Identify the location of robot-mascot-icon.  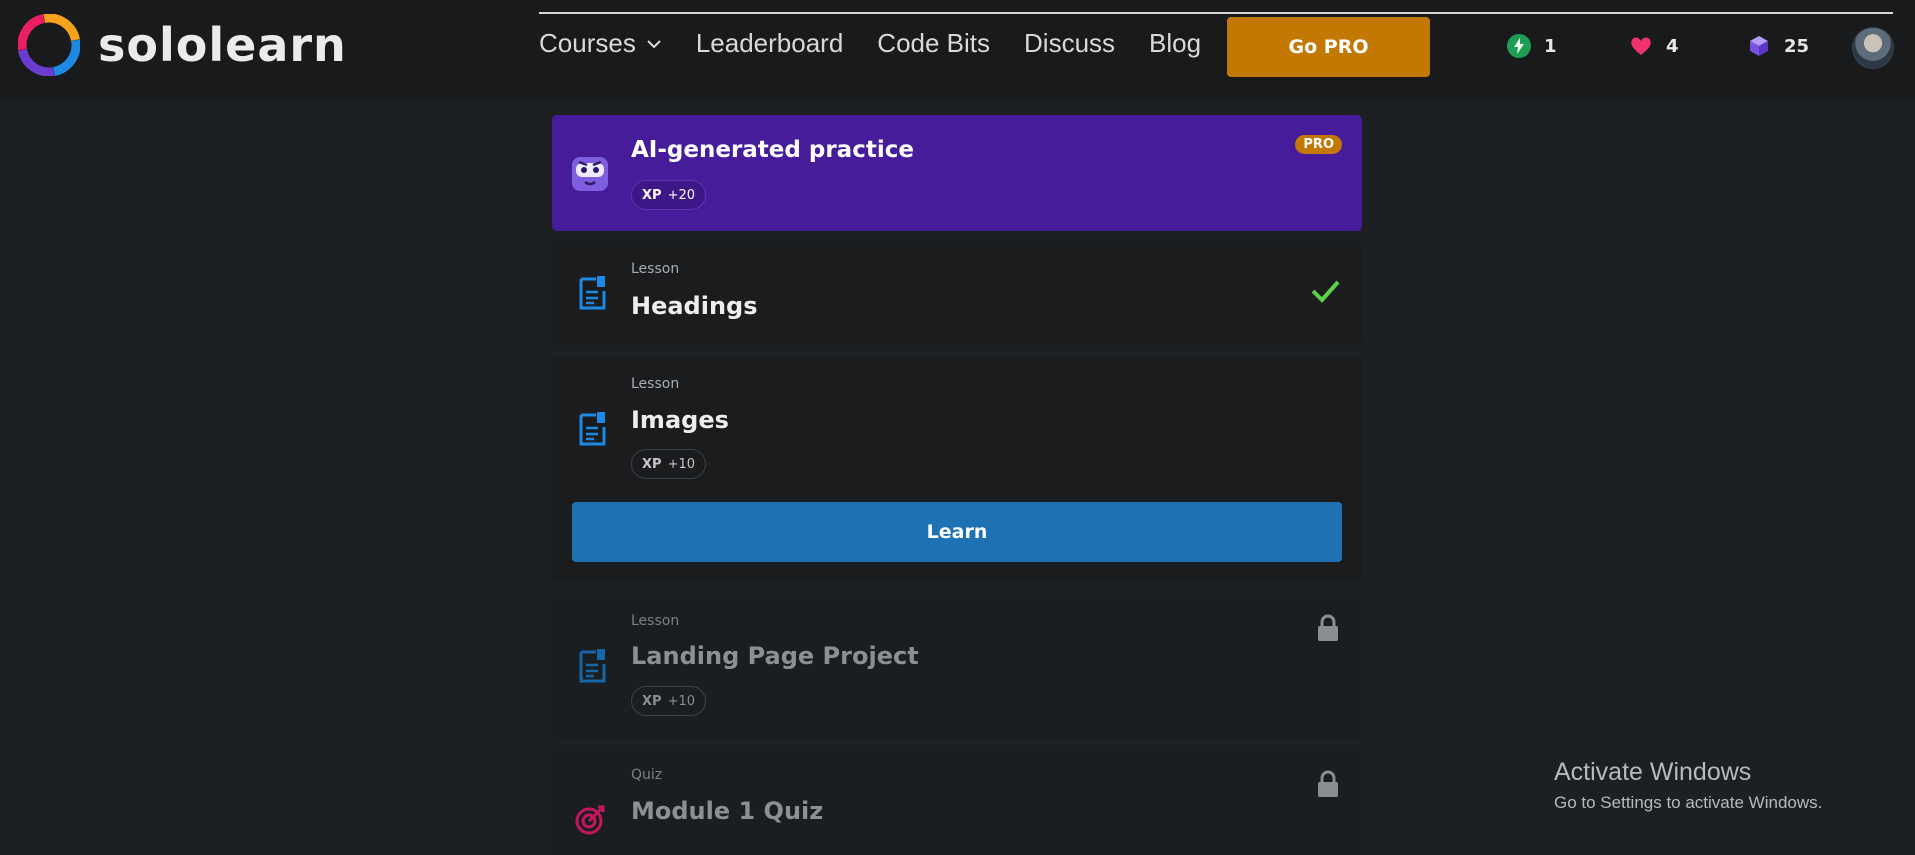
(590, 174).